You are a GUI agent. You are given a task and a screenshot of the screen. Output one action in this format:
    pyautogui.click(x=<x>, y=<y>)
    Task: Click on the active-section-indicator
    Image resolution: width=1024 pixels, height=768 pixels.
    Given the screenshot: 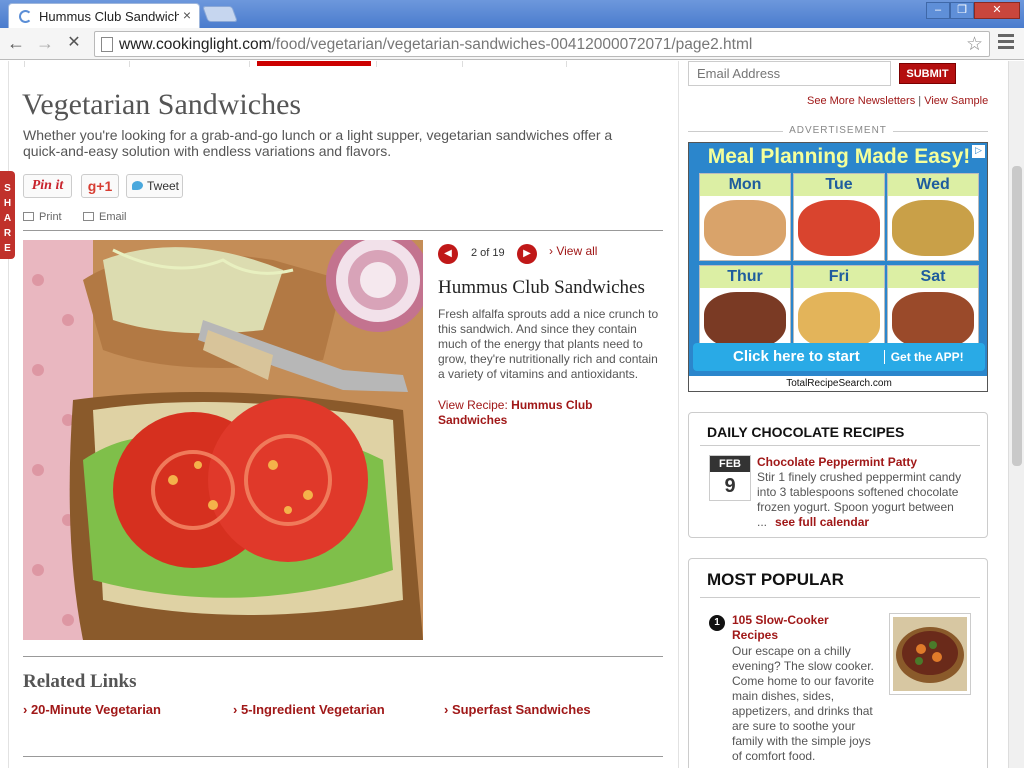 What is the action you would take?
    pyautogui.click(x=314, y=63)
    